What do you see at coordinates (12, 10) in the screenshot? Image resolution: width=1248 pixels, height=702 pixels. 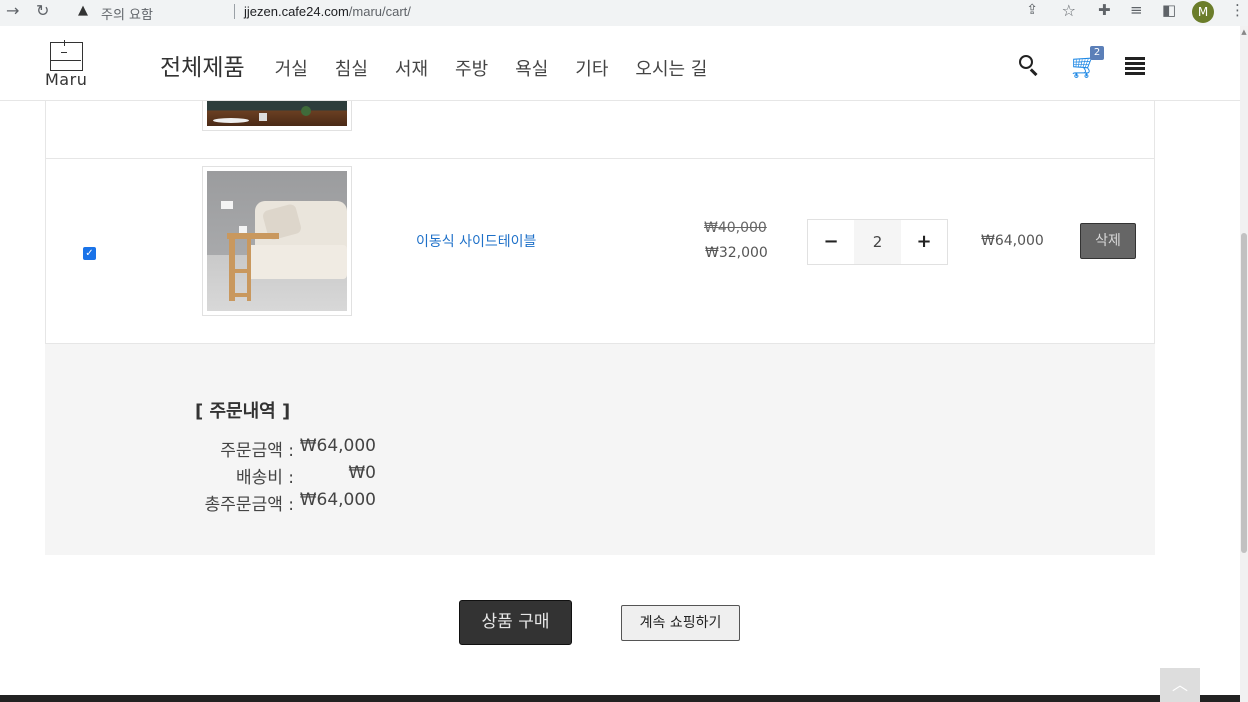 I see `back-arrow-icon: →` at bounding box center [12, 10].